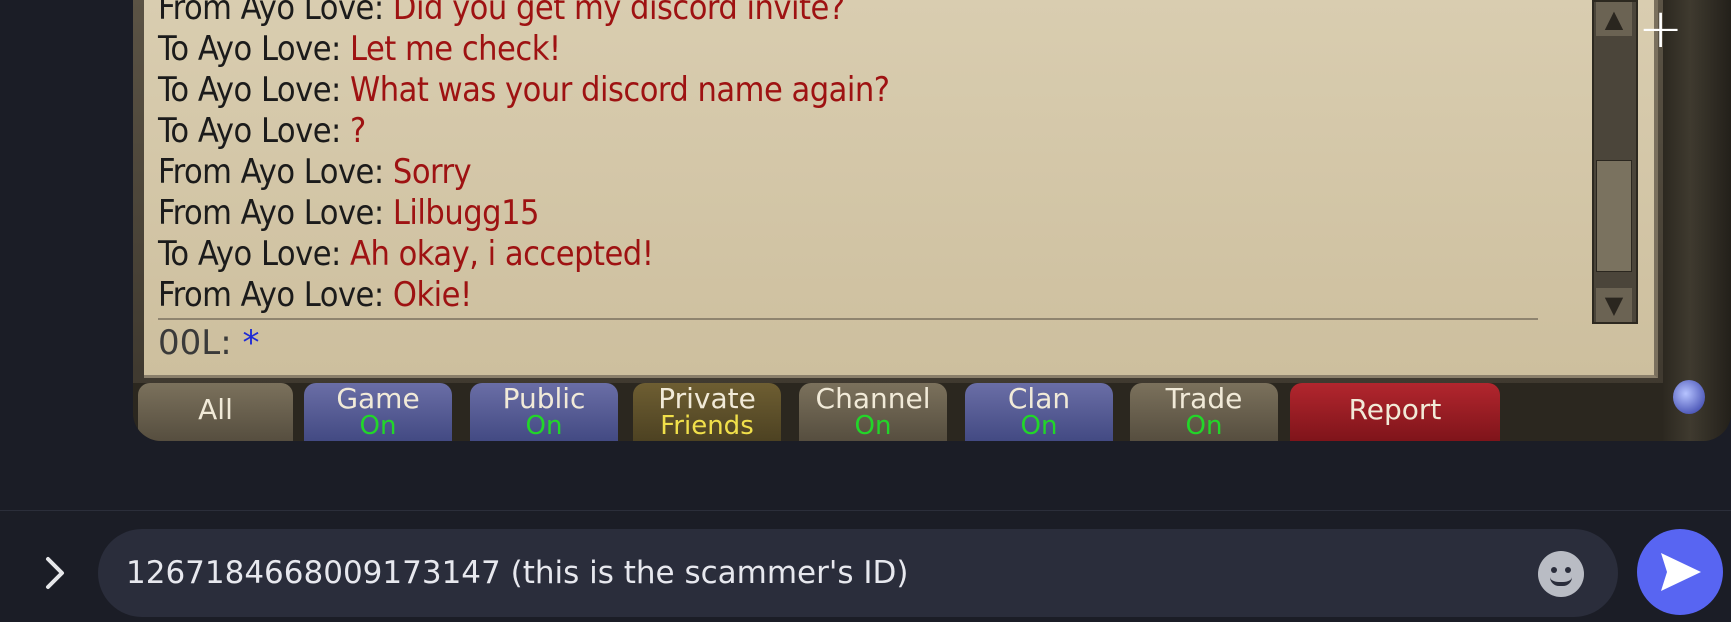 Image resolution: width=1731 pixels, height=622 pixels. I want to click on chat-line-message: ?, so click(358, 131).